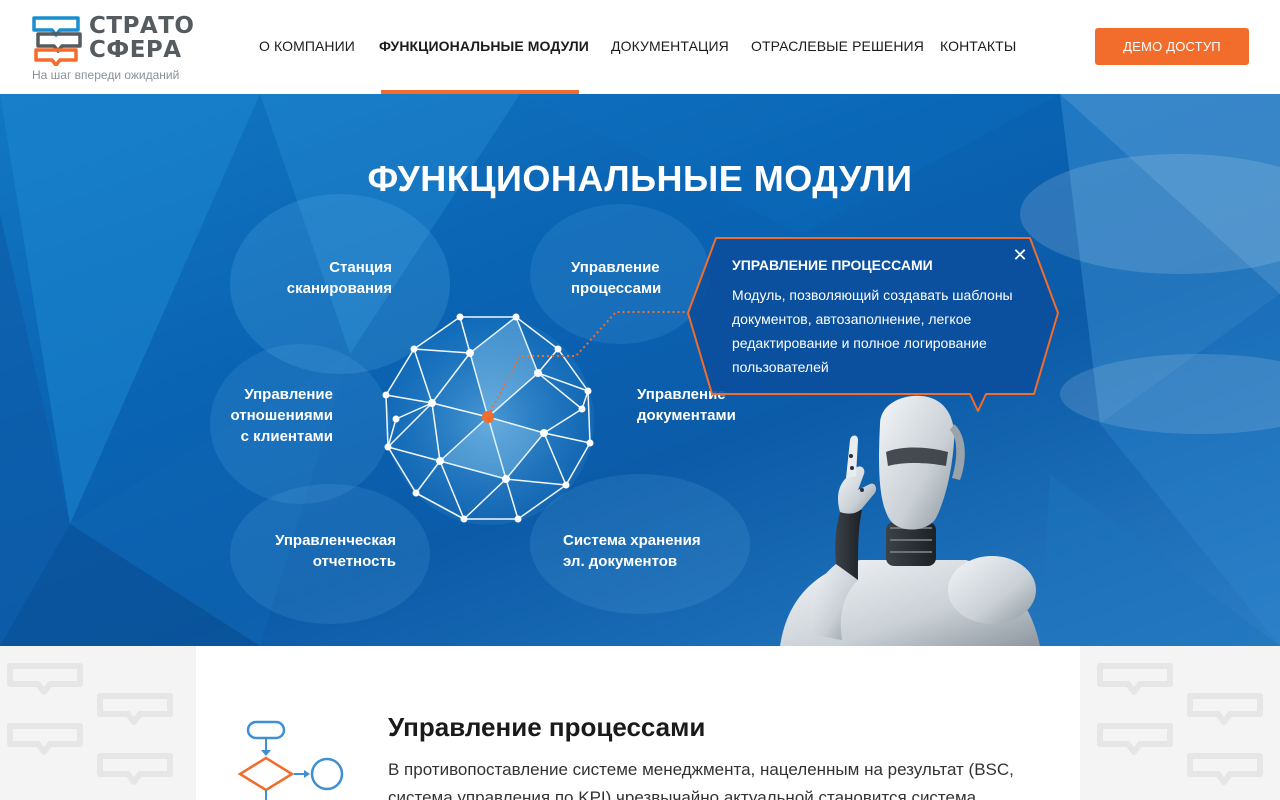 Image resolution: width=1280 pixels, height=800 pixels. I want to click on module-label-line: эл. документов, so click(620, 561).